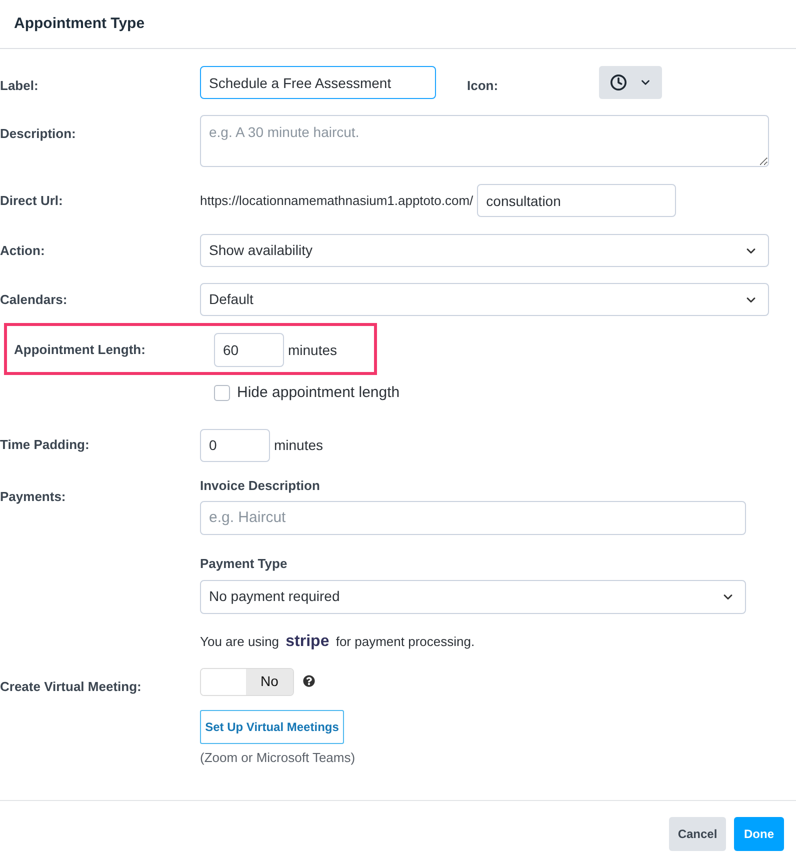 The width and height of the screenshot is (796, 866). Describe the element at coordinates (247, 682) in the screenshot. I see `virtual-meeting-toggle: No` at that location.